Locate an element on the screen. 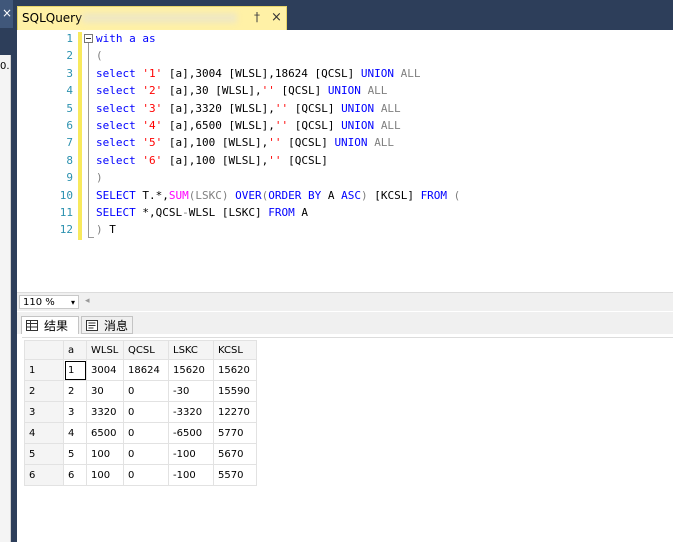 This screenshot has width=673, height=543. line-number: 8 is located at coordinates (69, 160).